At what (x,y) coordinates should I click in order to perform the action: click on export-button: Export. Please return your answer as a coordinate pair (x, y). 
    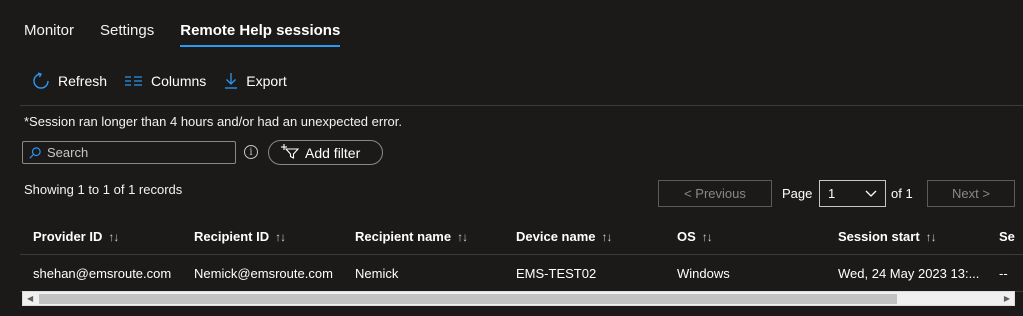
    Looking at the image, I should click on (255, 81).